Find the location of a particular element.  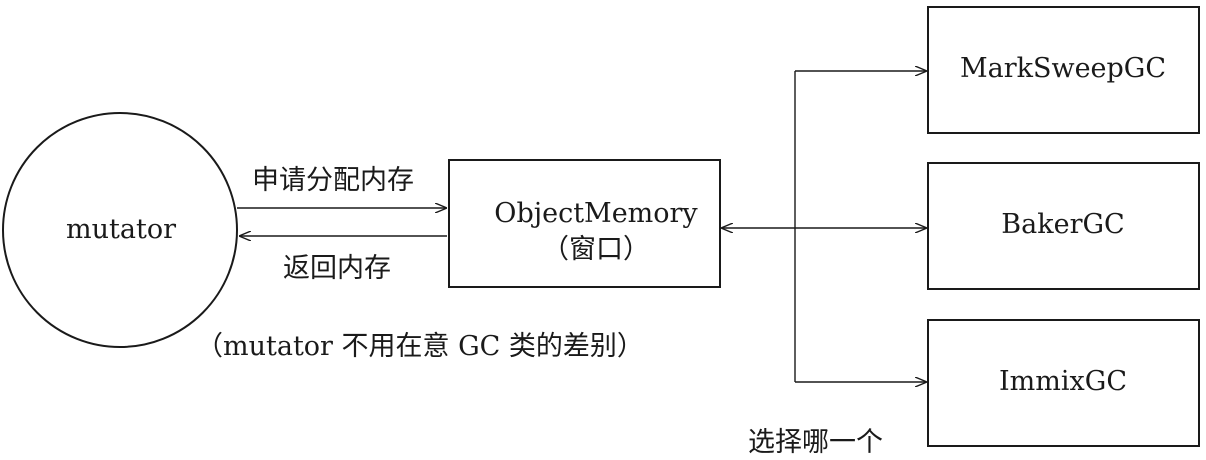

object-memory-sublabel: （窗口） is located at coordinates (596, 249).